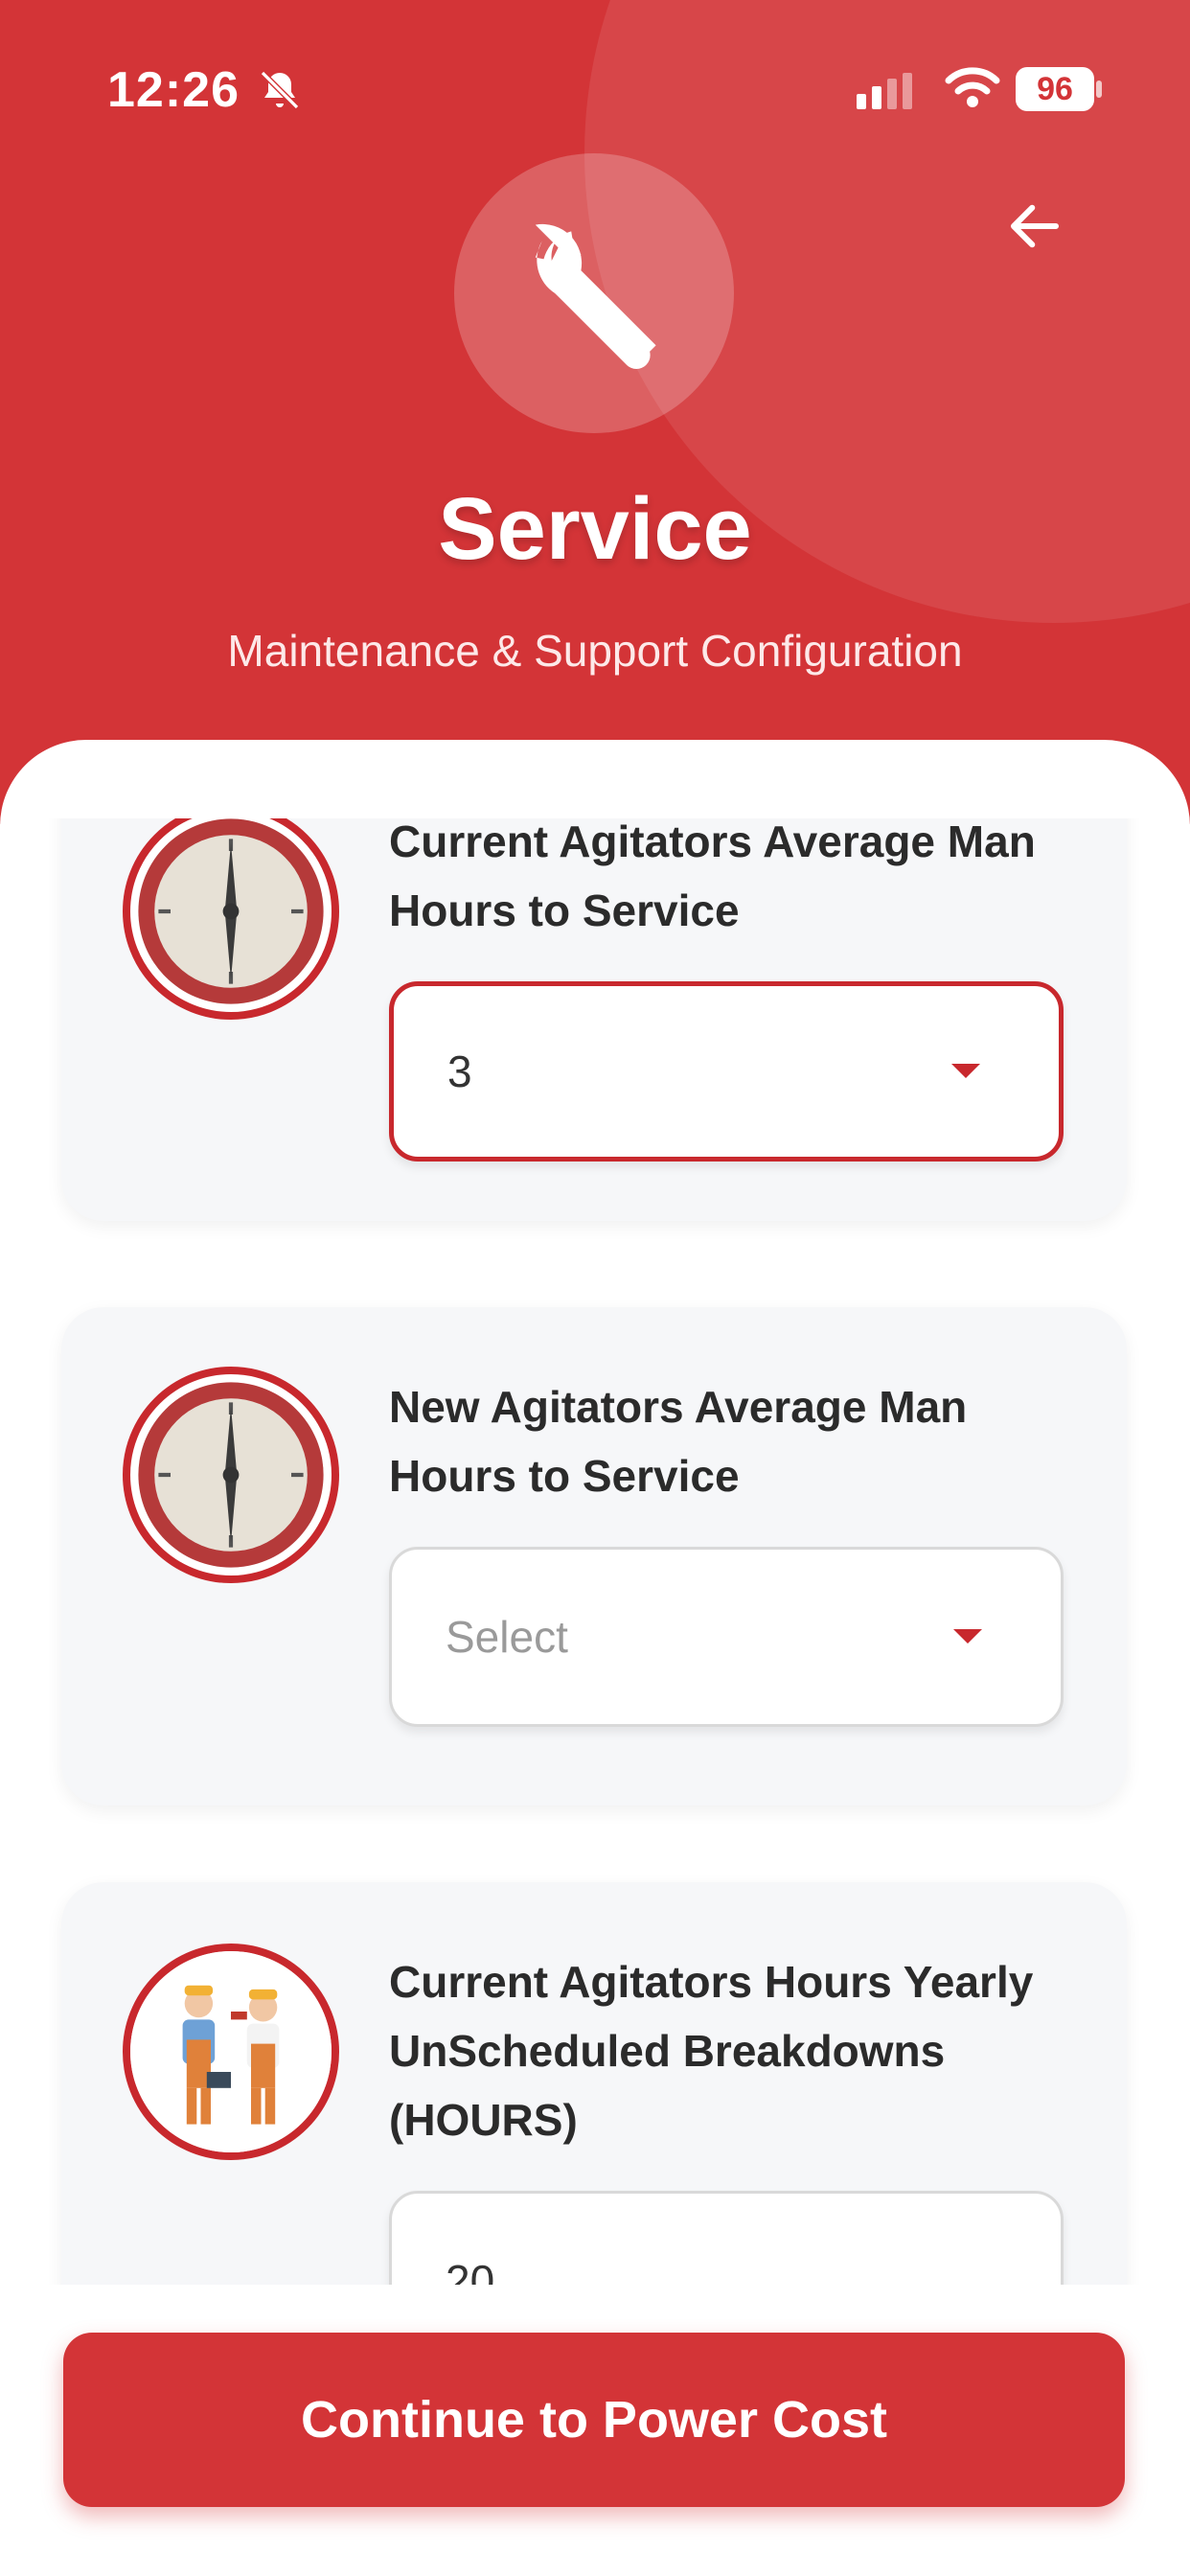 The width and height of the screenshot is (1190, 2576). I want to click on select-placeholder: Select, so click(507, 1637).